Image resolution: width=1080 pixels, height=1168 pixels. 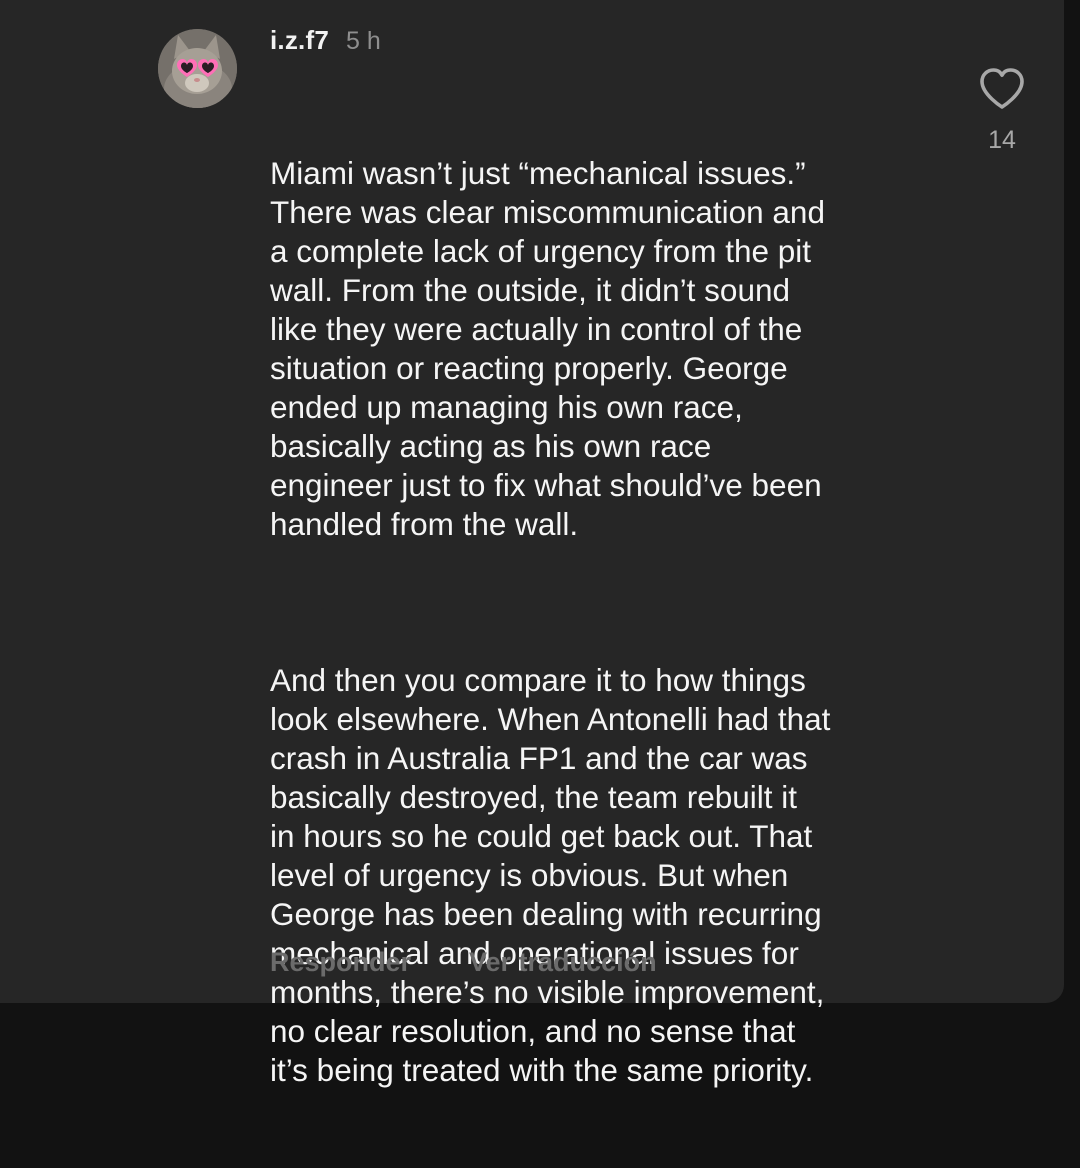 I want to click on comment-author: i.z.f7, so click(x=299, y=40).